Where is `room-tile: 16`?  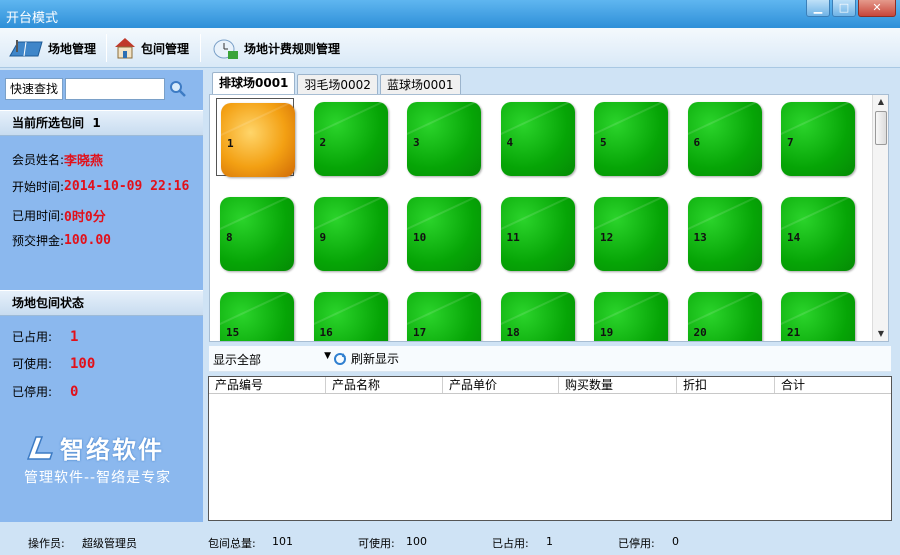
room-tile: 16 is located at coordinates (349, 314).